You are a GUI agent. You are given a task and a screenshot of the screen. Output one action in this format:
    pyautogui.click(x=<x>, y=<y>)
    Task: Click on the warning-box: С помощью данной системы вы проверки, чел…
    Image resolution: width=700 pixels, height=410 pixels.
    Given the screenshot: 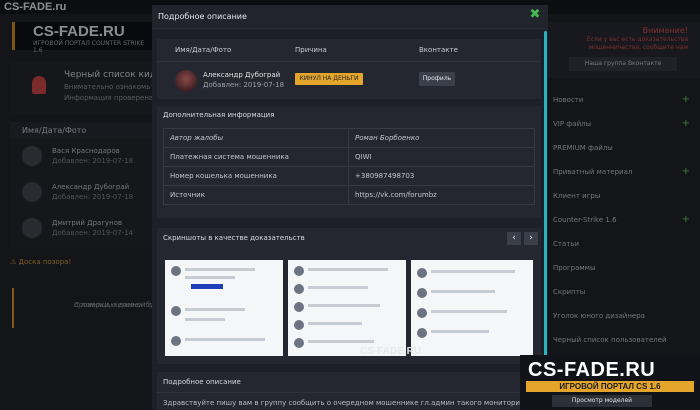 What is the action you would take?
    pyautogui.click(x=108, y=308)
    